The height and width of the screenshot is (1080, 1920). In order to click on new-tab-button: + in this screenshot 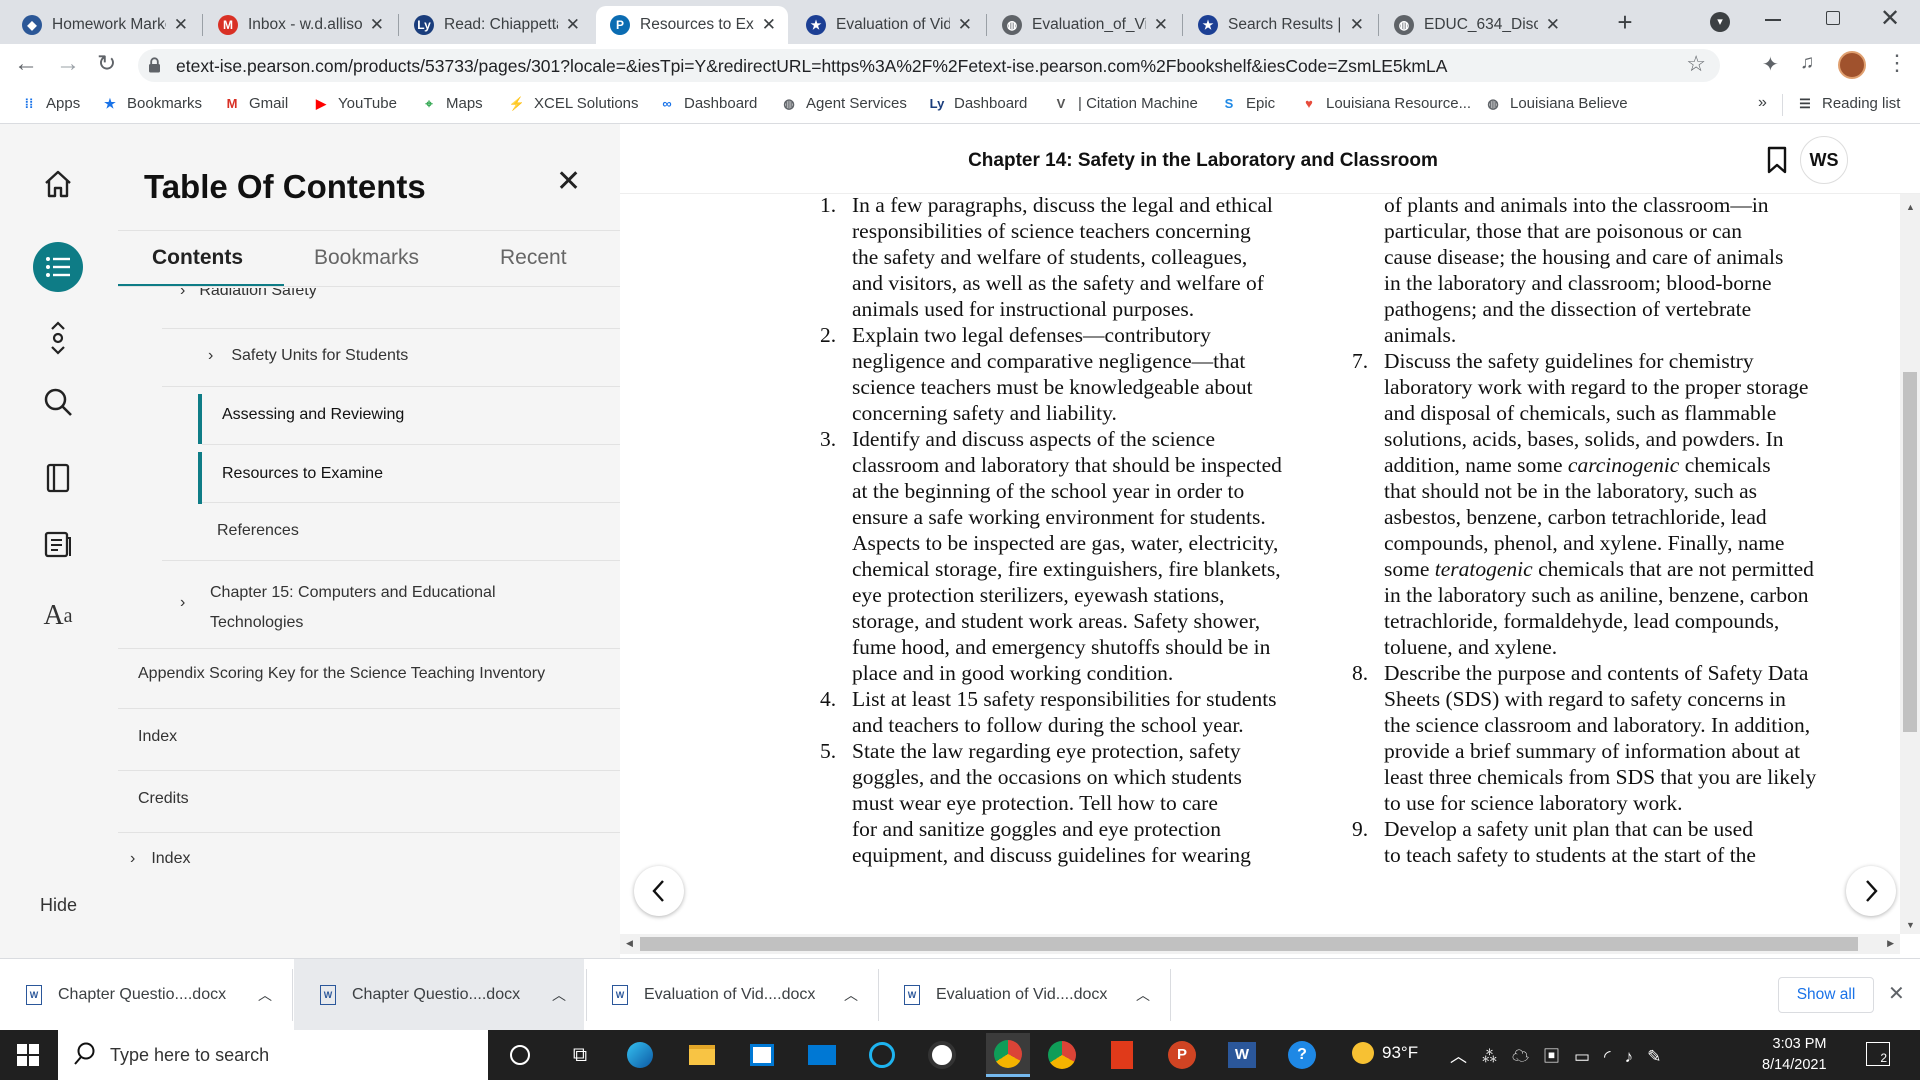, I will do `click(1625, 23)`.